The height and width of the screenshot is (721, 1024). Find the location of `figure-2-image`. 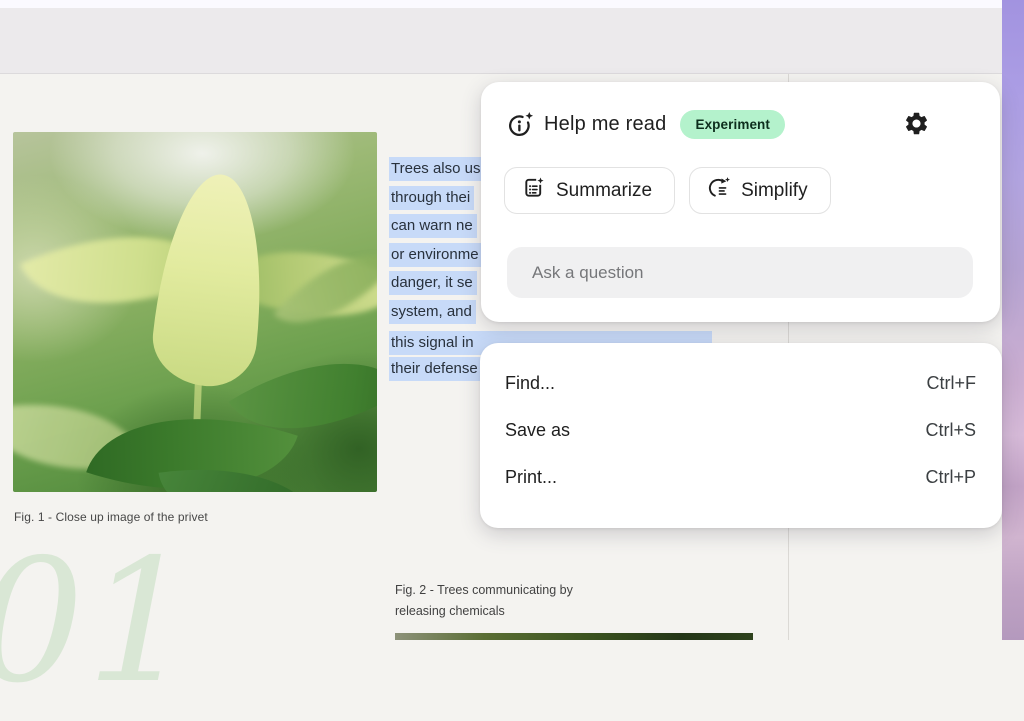

figure-2-image is located at coordinates (574, 636).